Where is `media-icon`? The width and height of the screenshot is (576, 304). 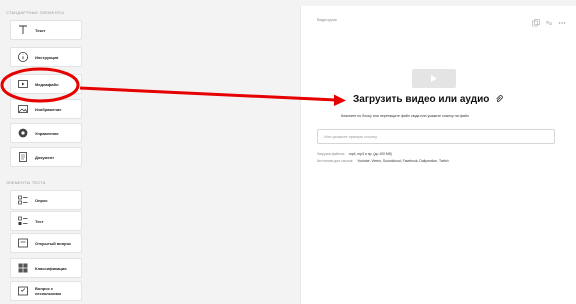 media-icon is located at coordinates (23, 84).